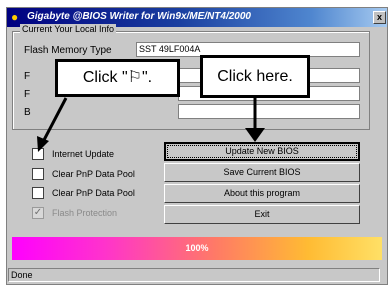  Describe the element at coordinates (255, 120) in the screenshot. I see `arrow-down-icon` at that location.